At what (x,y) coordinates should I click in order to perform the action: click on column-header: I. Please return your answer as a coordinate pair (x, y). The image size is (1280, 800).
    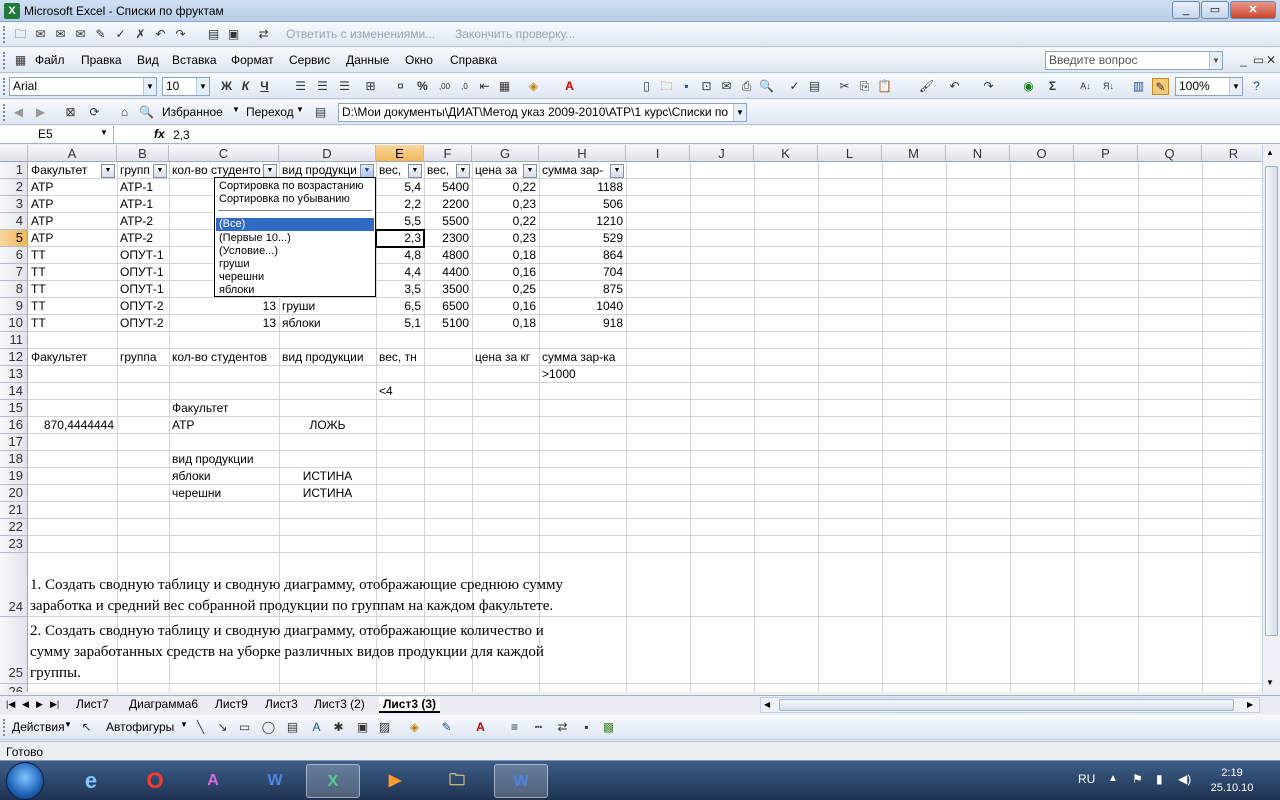
    Looking at the image, I should click on (658, 153).